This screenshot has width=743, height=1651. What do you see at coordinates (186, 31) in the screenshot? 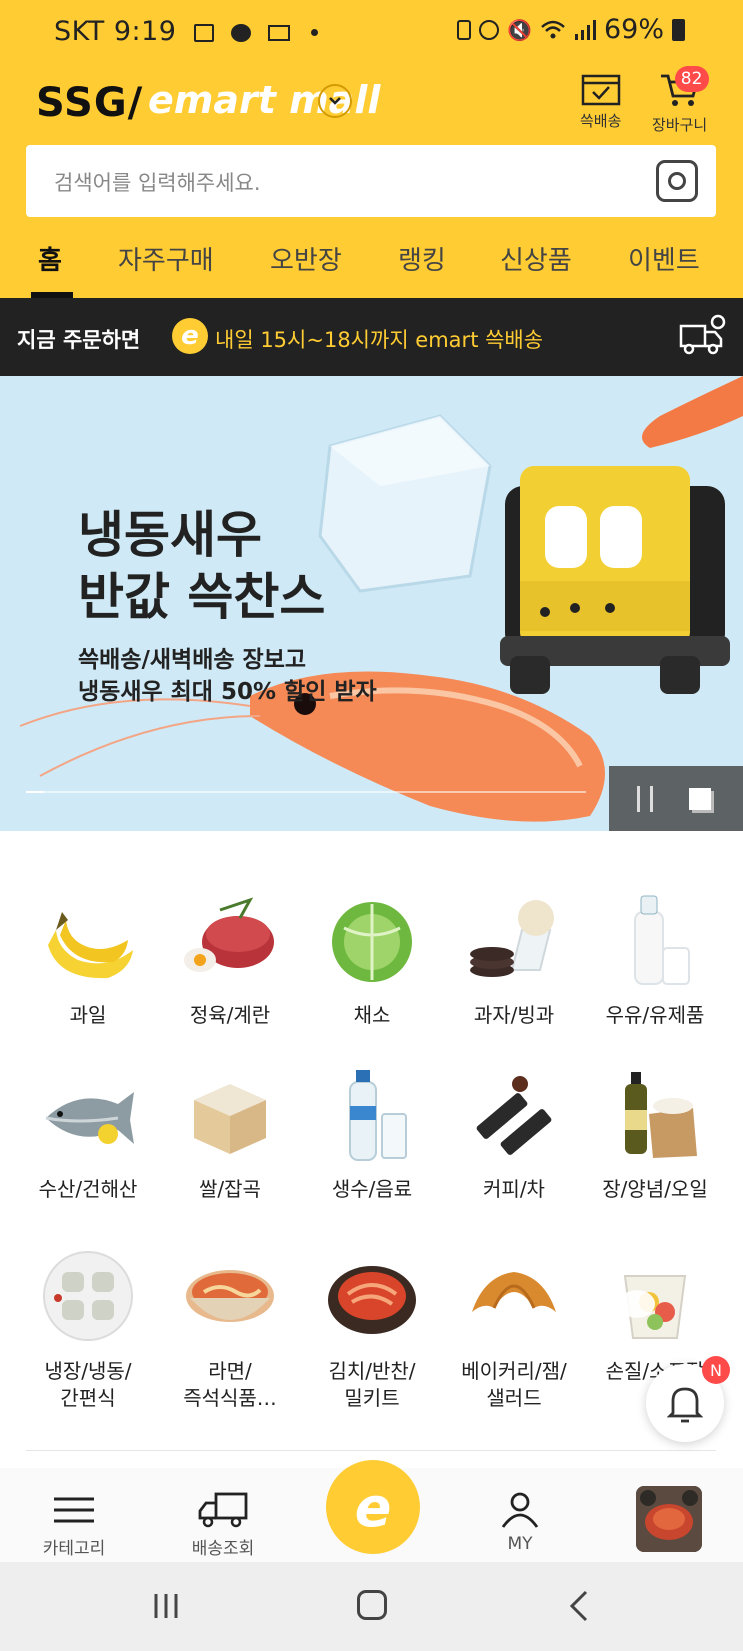
I see `status-carrier-time: SKT 9:19` at bounding box center [186, 31].